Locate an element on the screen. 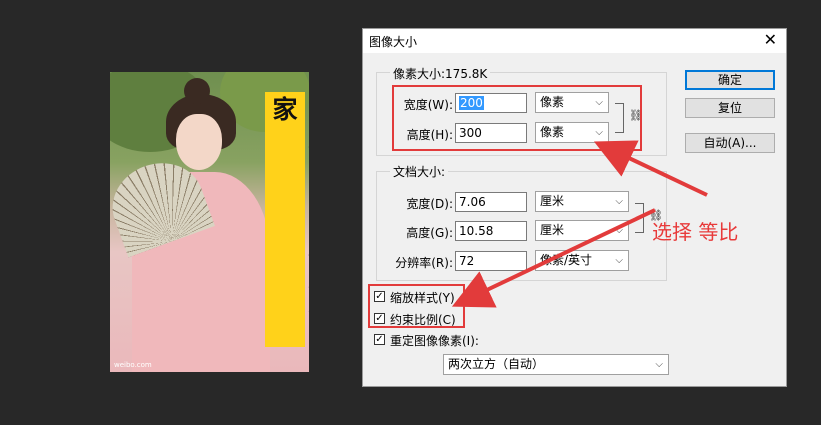  annotation-text: 选择 等比 is located at coordinates (695, 232).